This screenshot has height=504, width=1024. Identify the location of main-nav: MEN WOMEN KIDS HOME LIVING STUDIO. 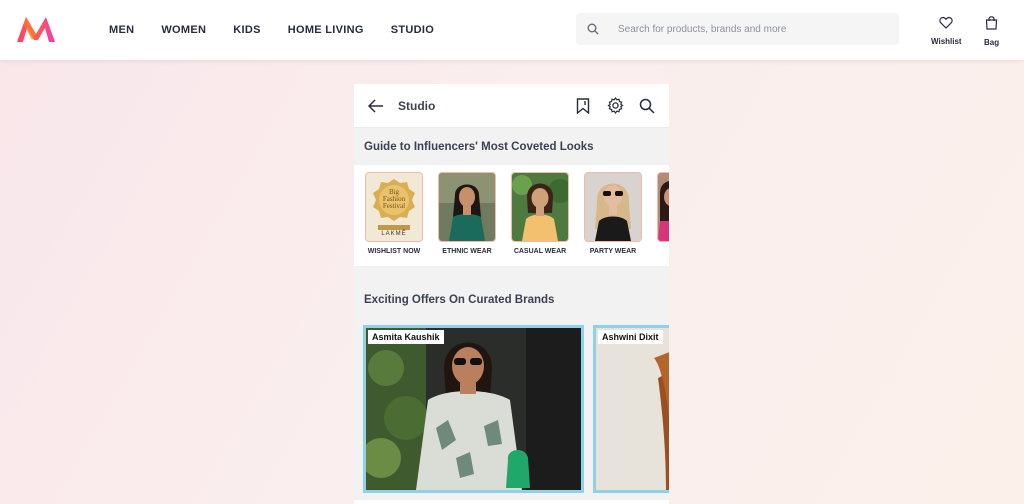
(285, 30).